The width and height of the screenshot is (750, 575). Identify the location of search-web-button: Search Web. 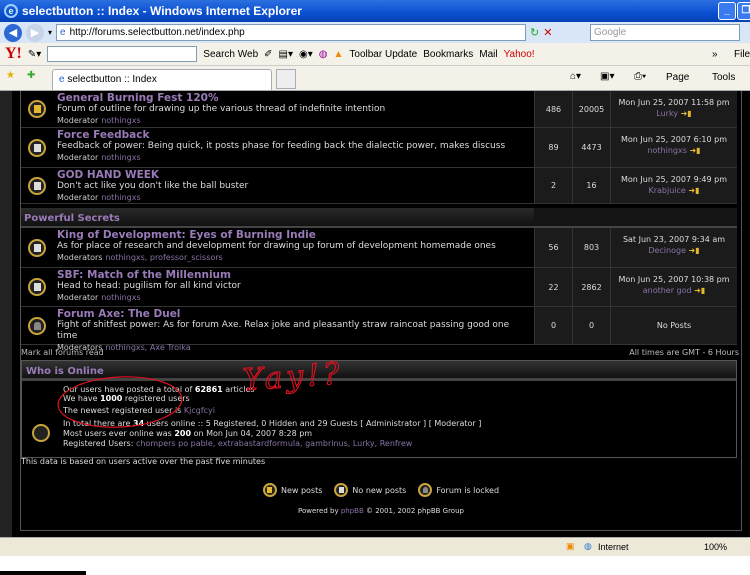
(230, 54).